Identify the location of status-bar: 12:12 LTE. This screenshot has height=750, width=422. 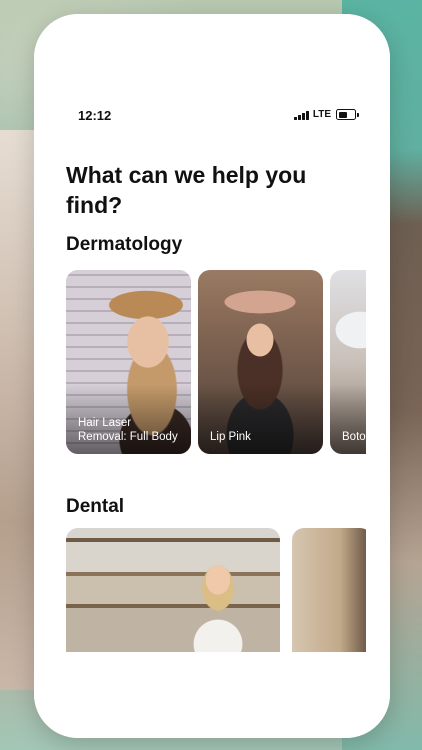
(212, 116).